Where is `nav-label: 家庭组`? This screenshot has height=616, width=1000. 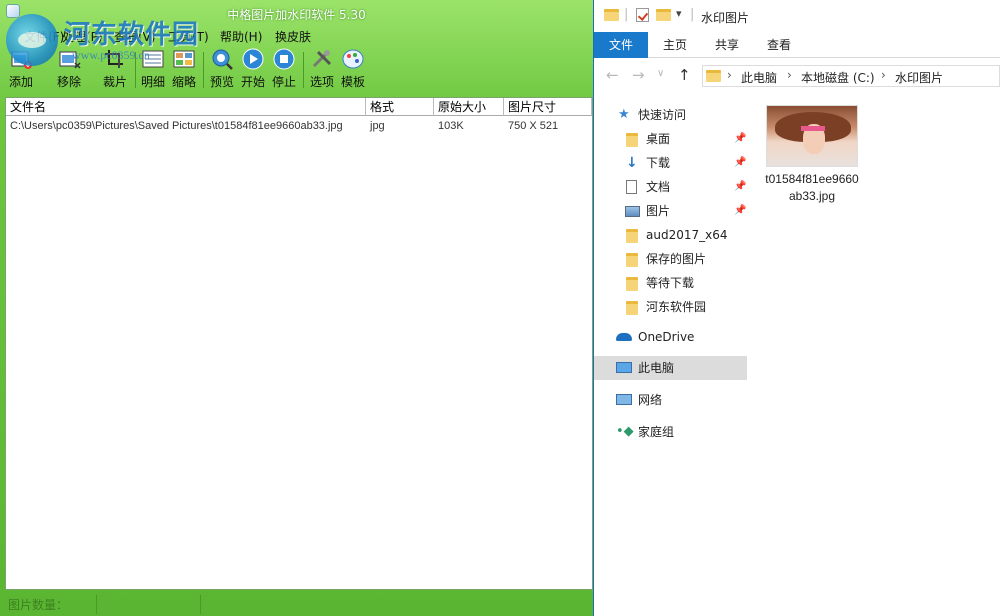
nav-label: 家庭组 is located at coordinates (656, 432).